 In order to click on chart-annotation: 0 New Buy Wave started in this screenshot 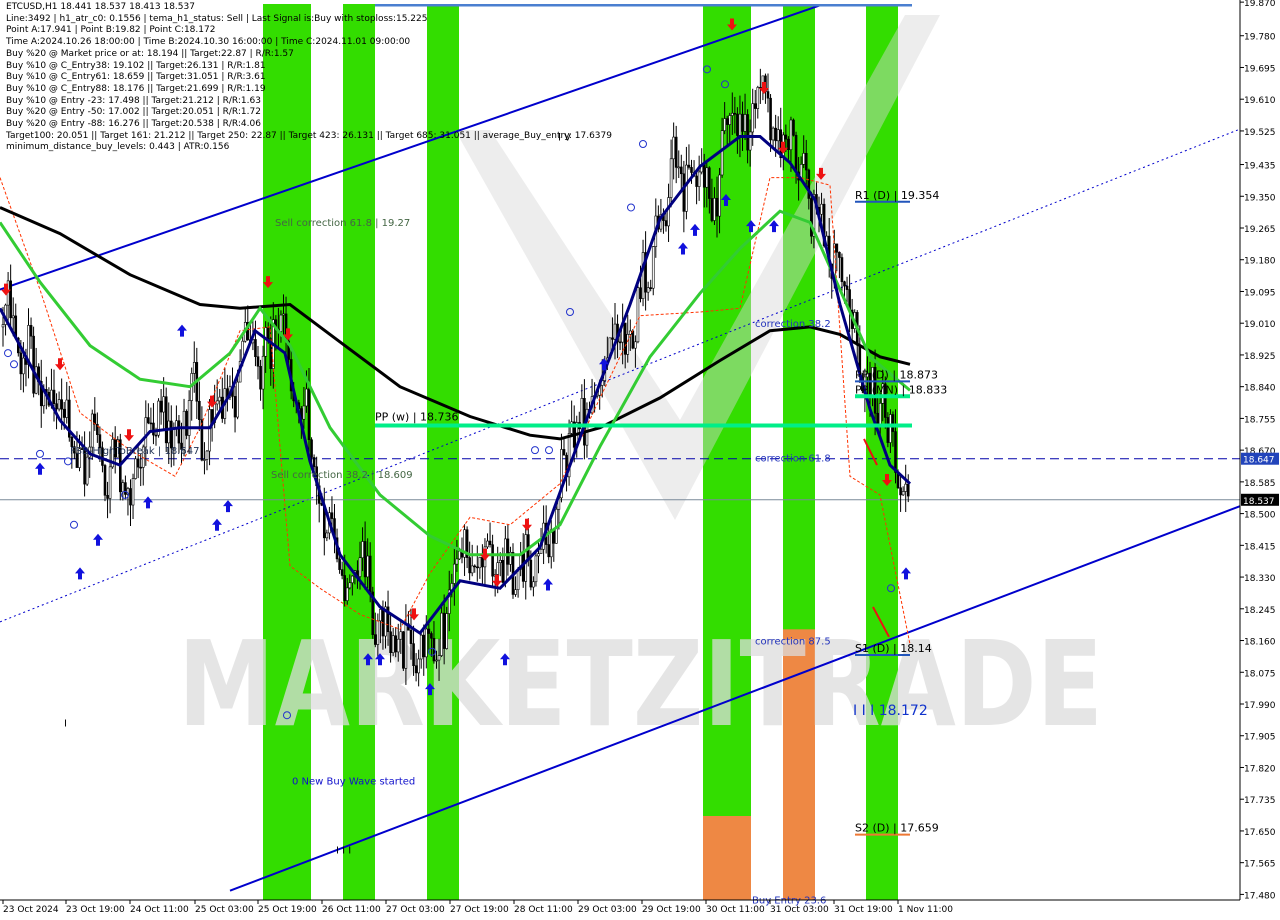, I will do `click(353, 781)`.